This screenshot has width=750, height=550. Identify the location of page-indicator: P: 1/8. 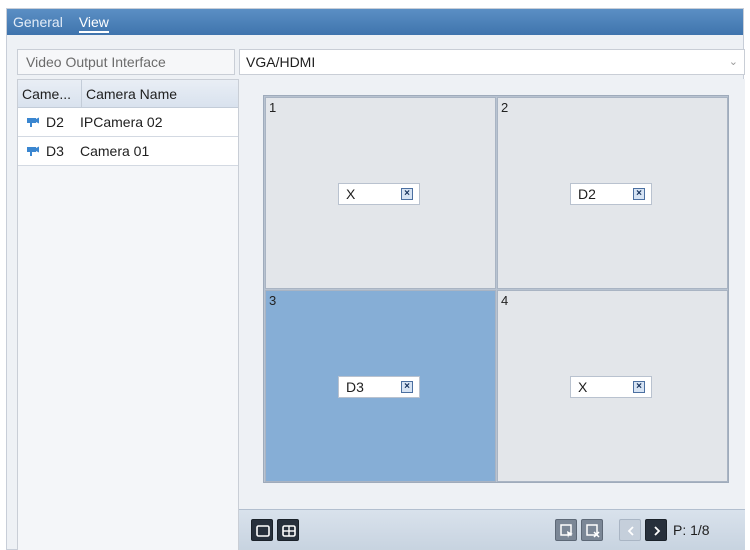
(691, 530).